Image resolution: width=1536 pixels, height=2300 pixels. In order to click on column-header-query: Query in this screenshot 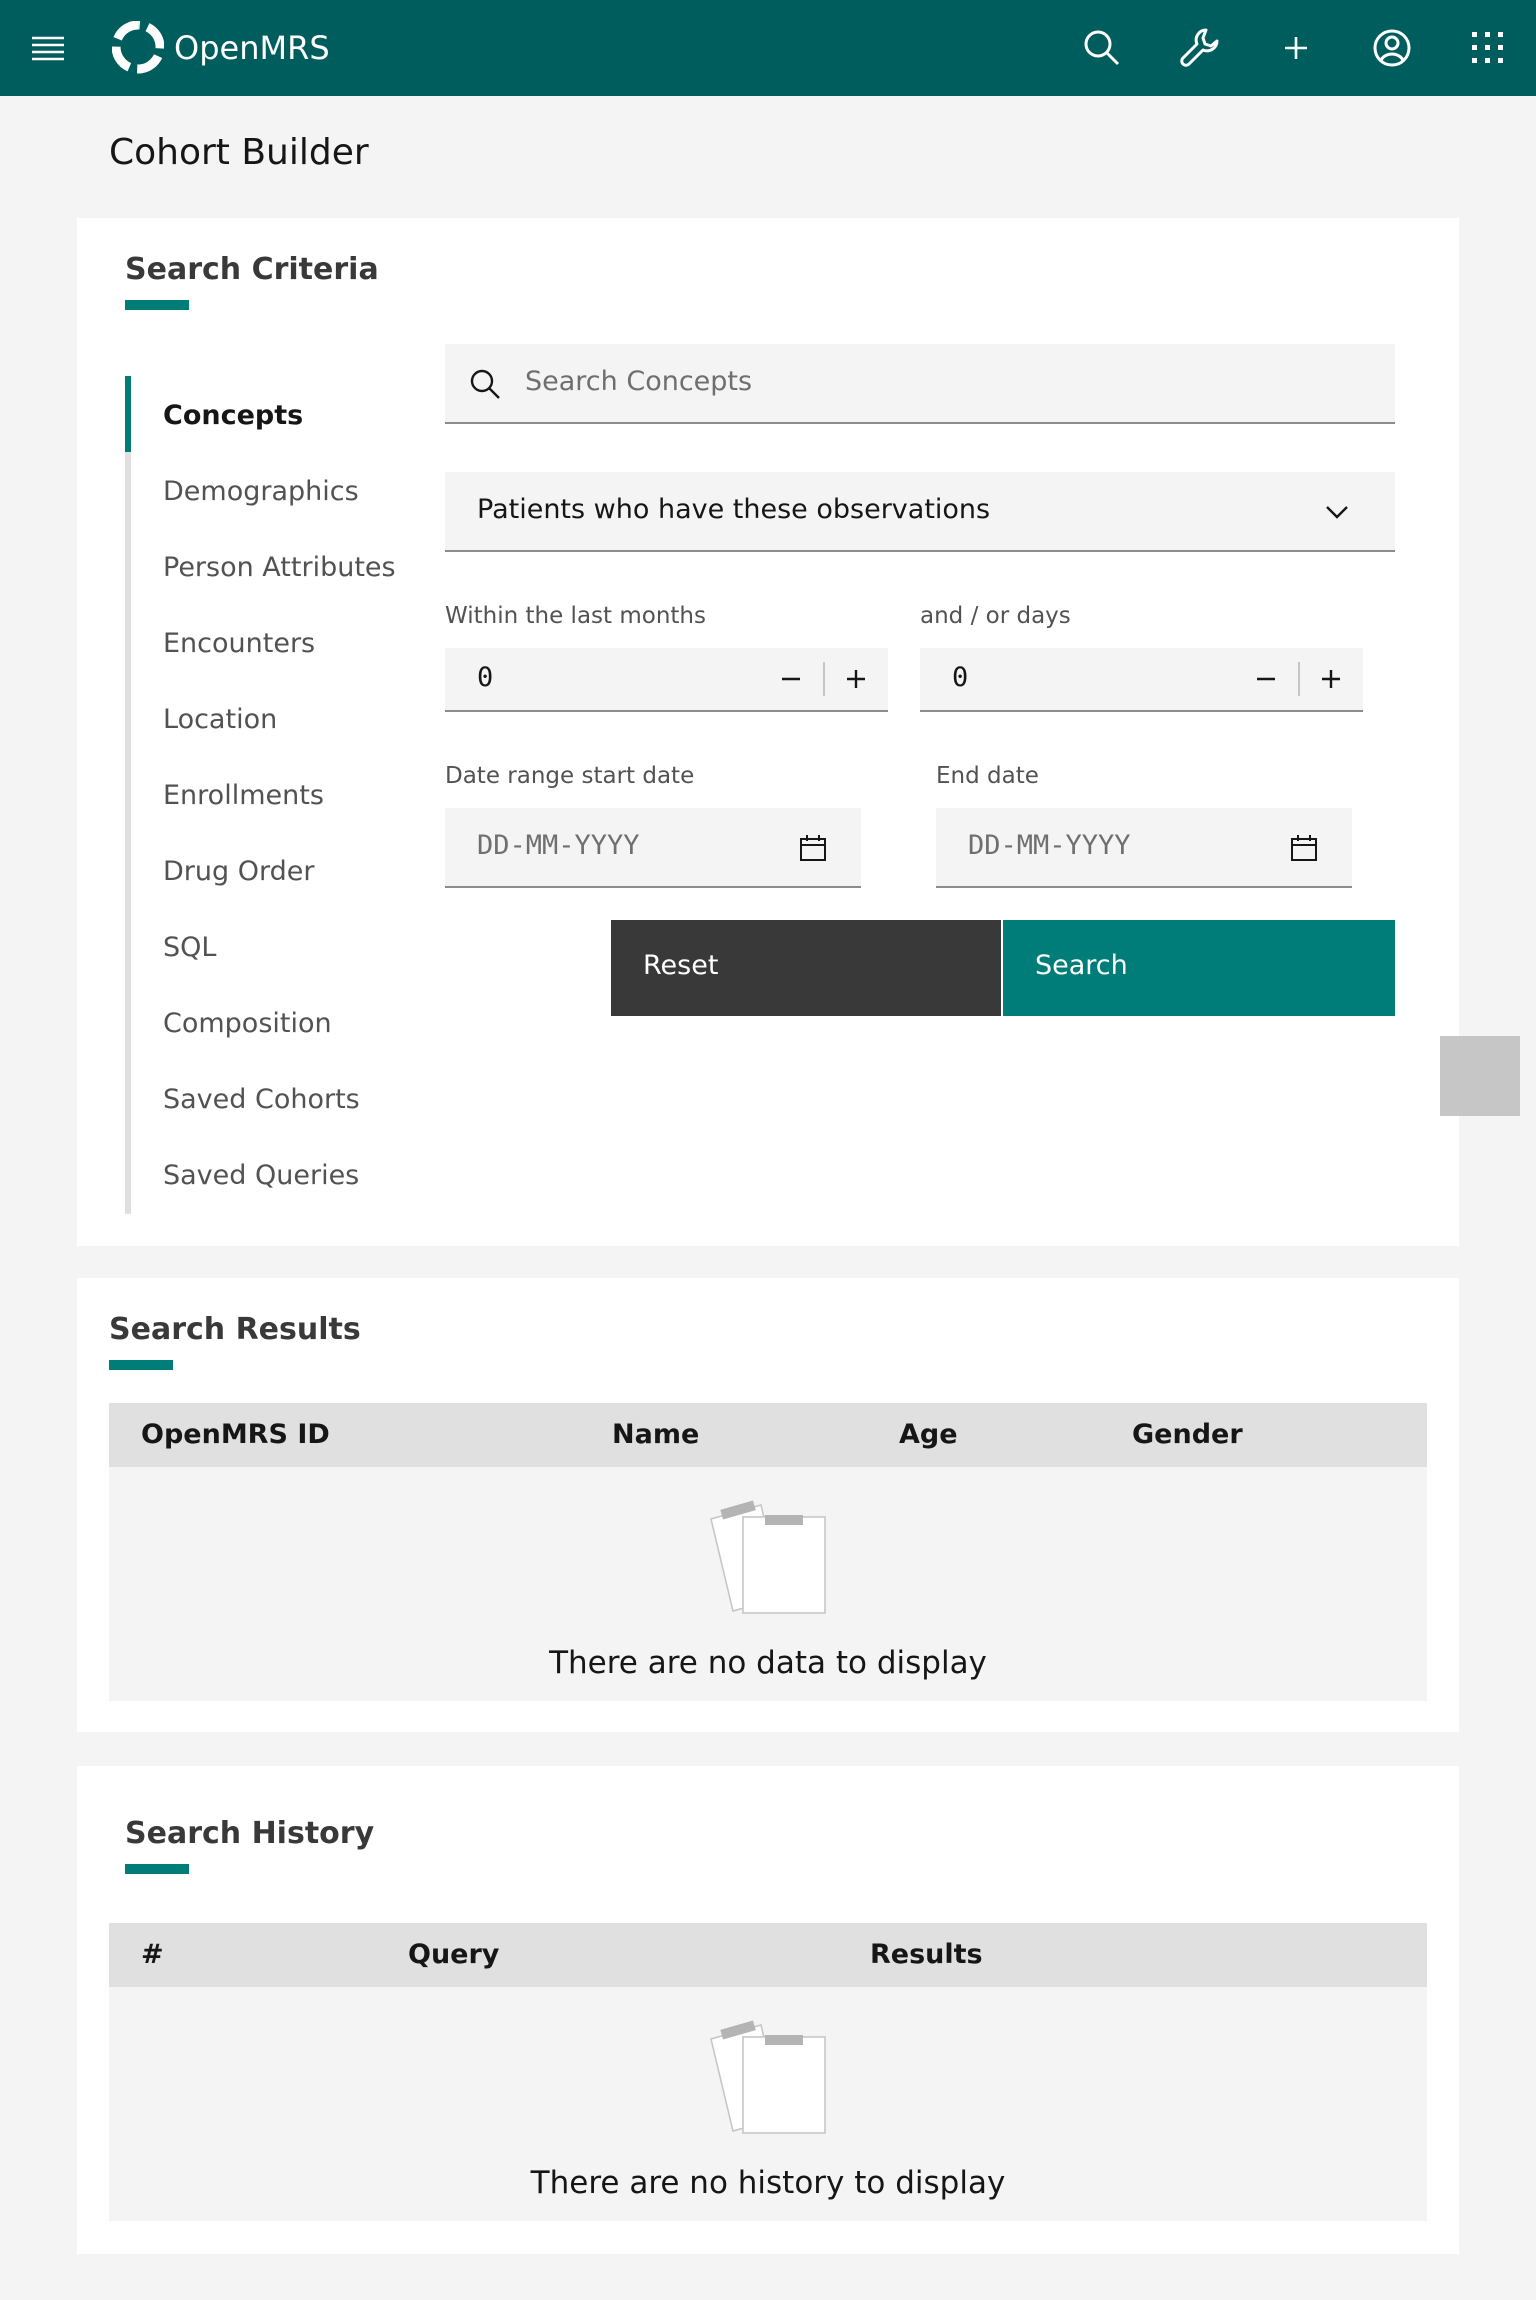, I will do `click(453, 1954)`.